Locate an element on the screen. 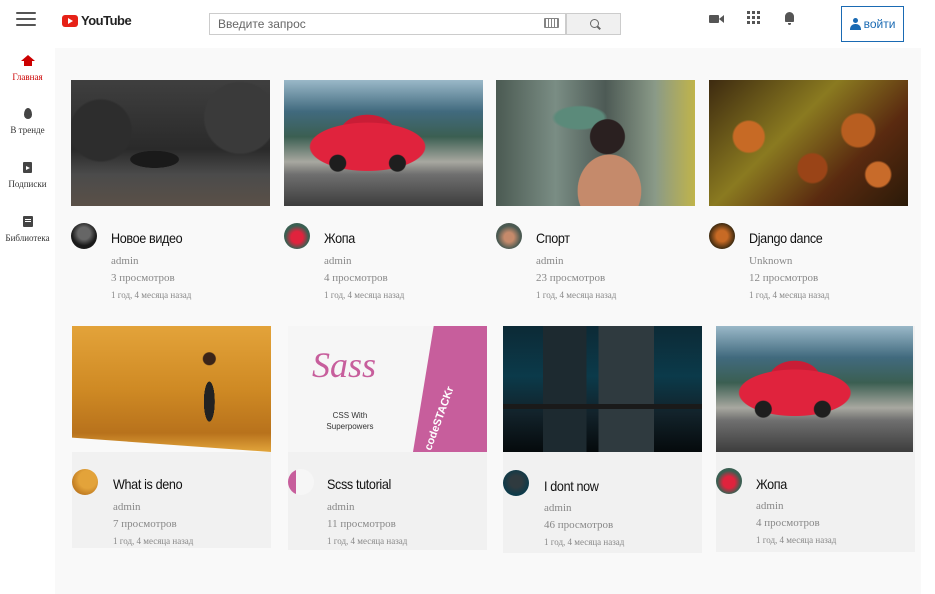 This screenshot has width=935, height=594. subscriptions-icon is located at coordinates (27, 167).